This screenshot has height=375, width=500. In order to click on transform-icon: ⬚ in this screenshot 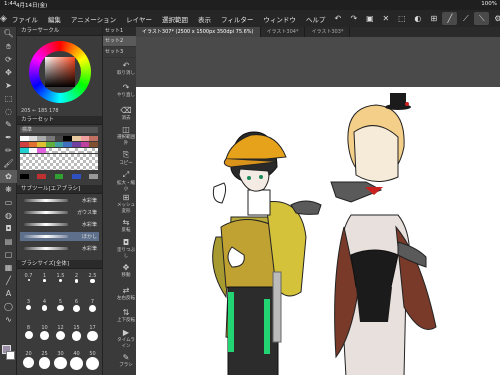, I will do `click(401, 18)`.